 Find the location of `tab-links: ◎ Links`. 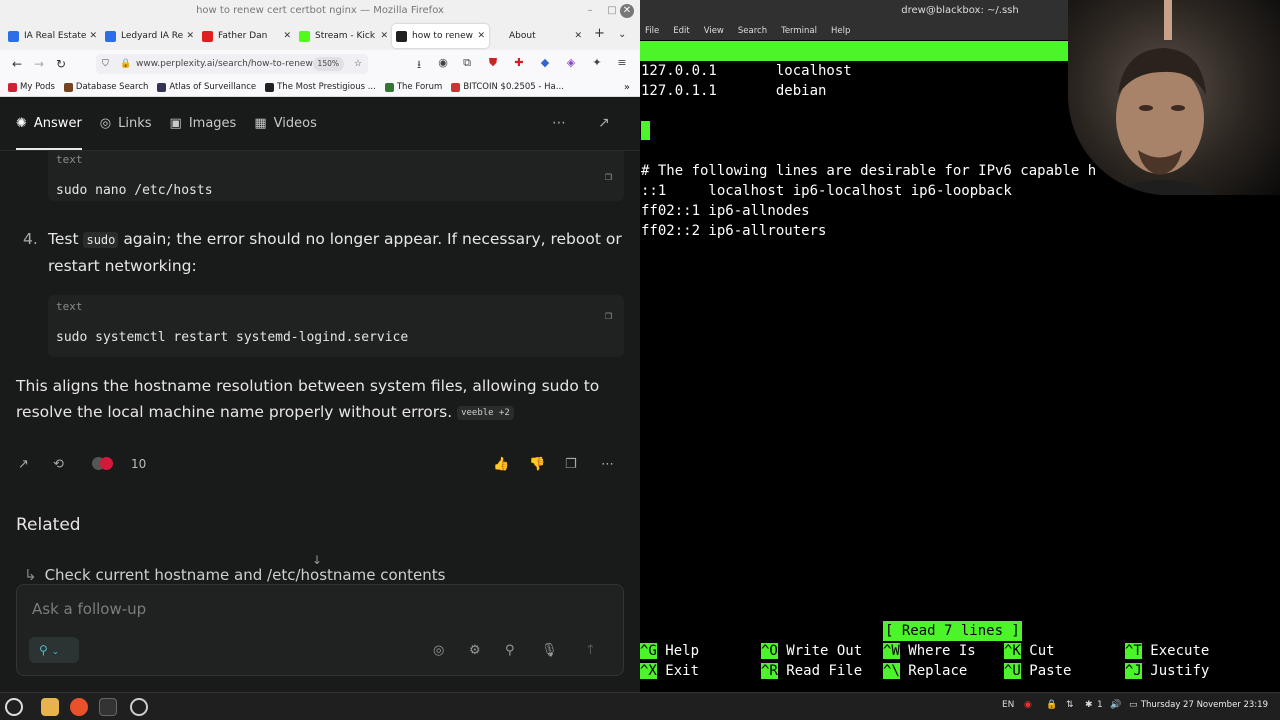

tab-links: ◎ Links is located at coordinates (126, 123).